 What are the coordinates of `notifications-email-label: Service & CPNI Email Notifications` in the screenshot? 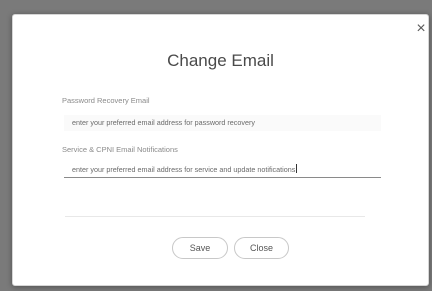 It's located at (120, 149).